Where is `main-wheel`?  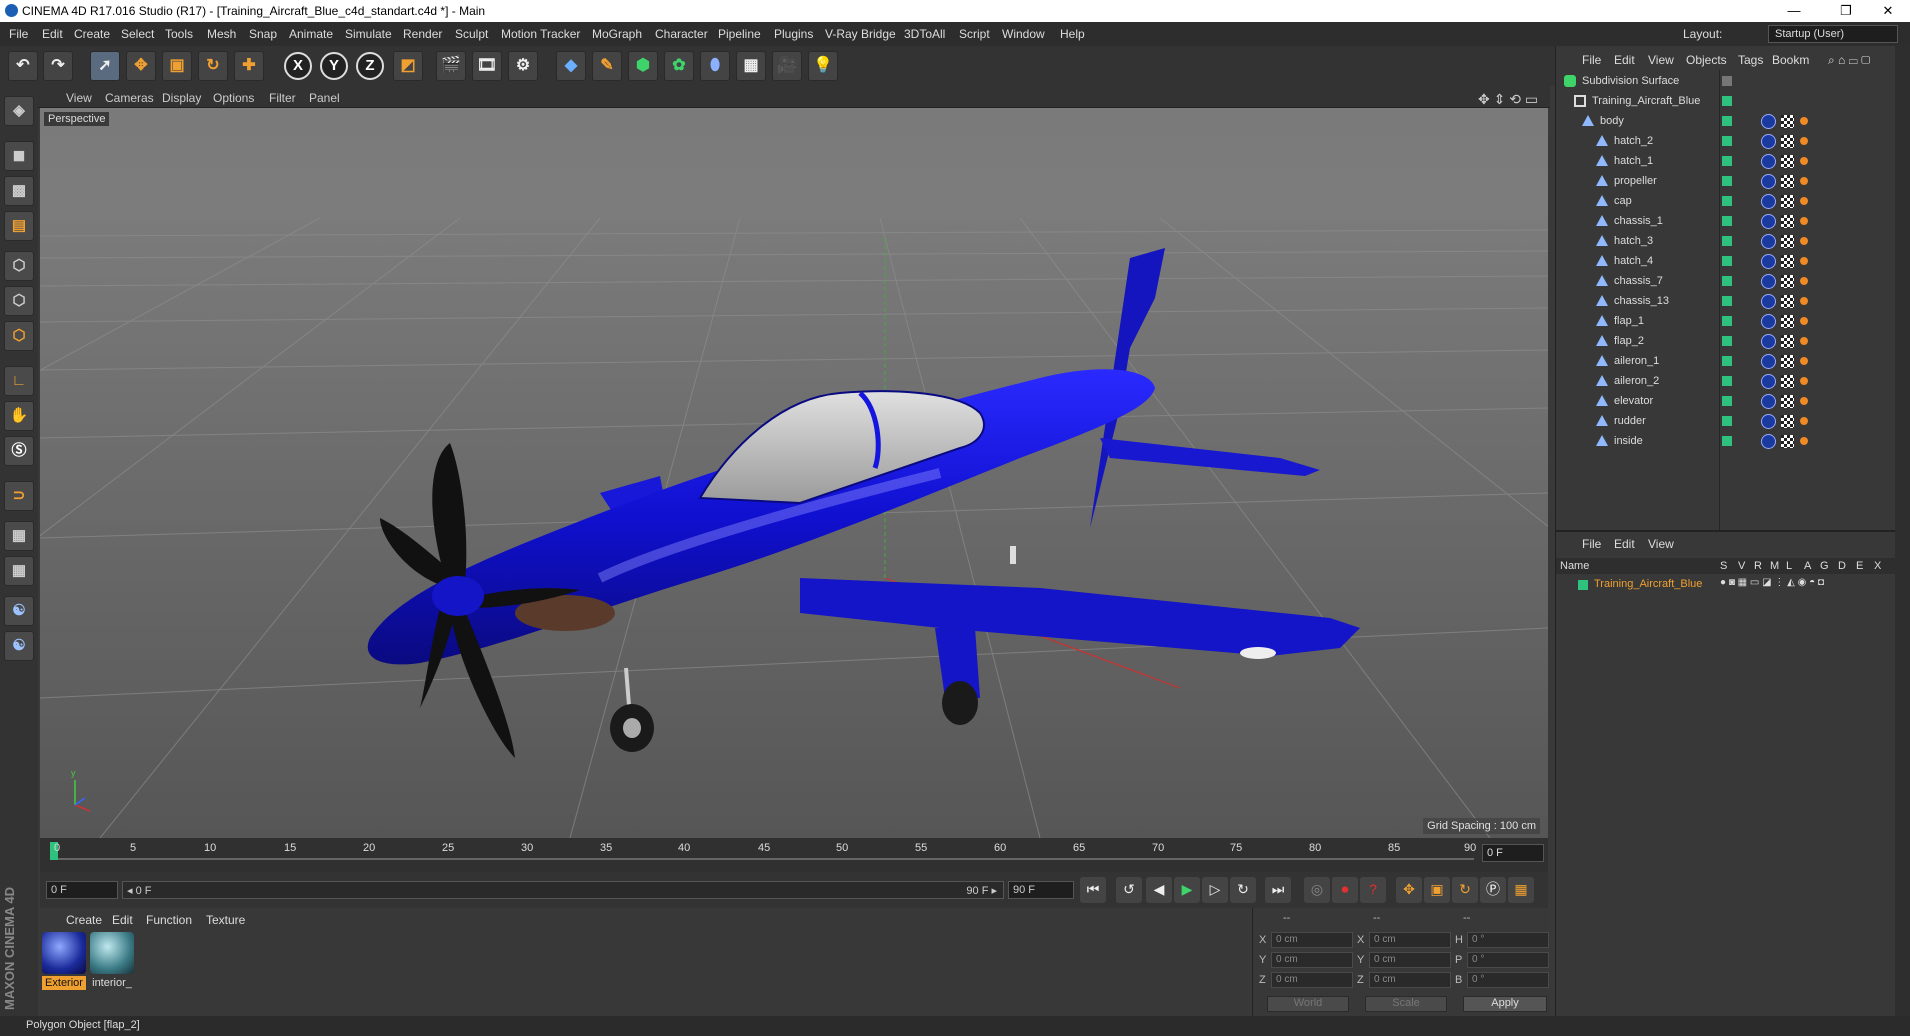 main-wheel is located at coordinates (960, 703).